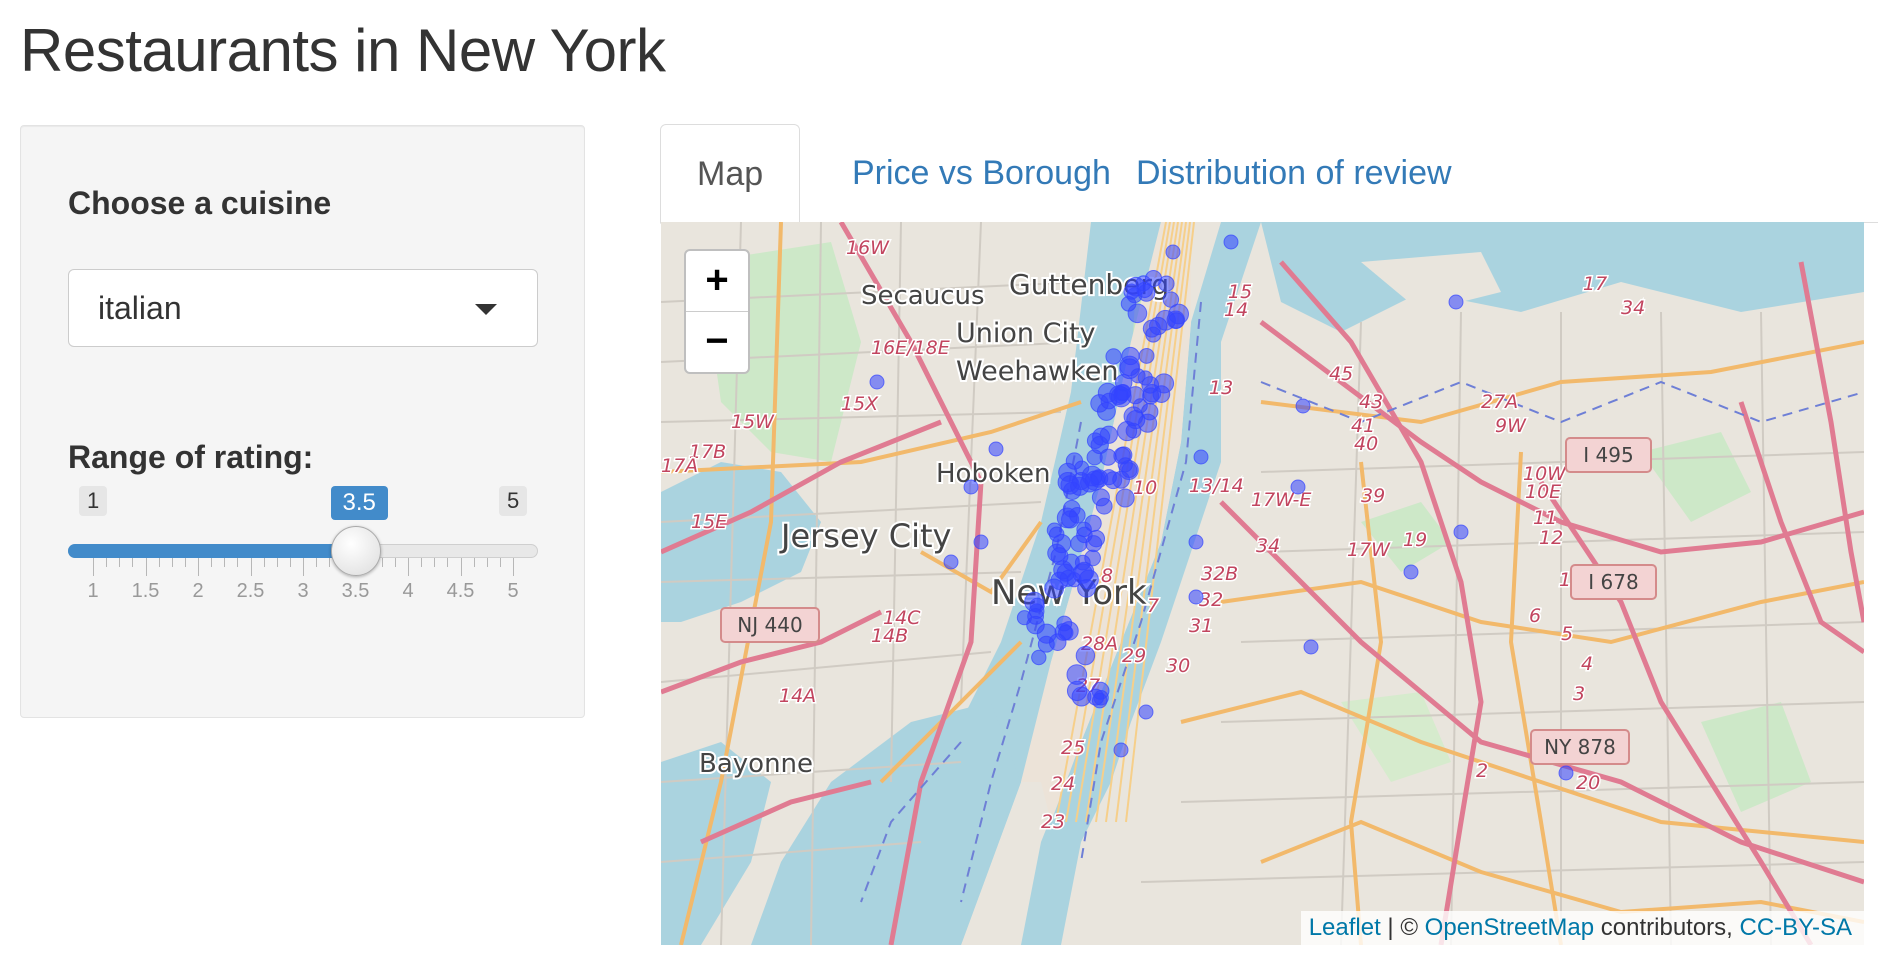 This screenshot has height=974, width=1878. Describe the element at coordinates (1294, 173) in the screenshot. I see `tab-distribution-of-review: Distribution of review` at that location.